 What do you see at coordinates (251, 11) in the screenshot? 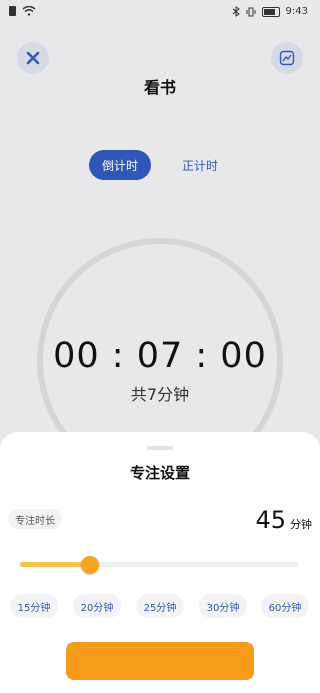
I see `vibrate-icon` at bounding box center [251, 11].